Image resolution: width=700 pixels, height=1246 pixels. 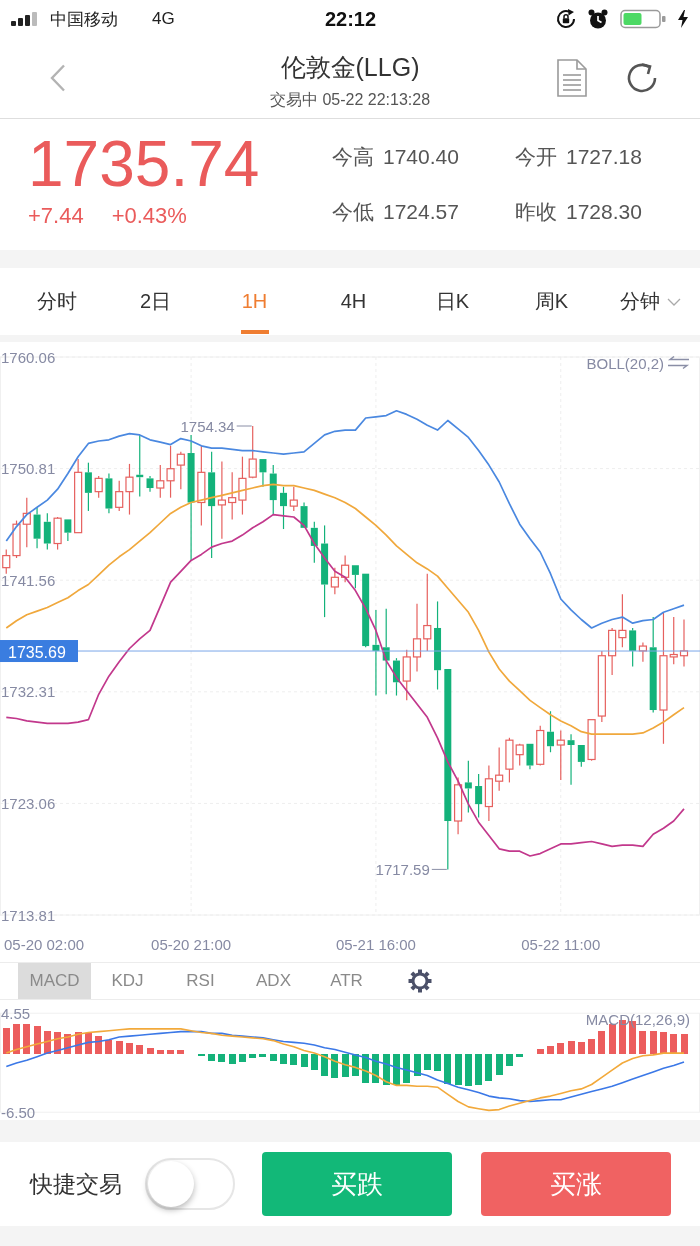 What do you see at coordinates (44, 944) in the screenshot?
I see `start-time-label: 05-20 02:00` at bounding box center [44, 944].